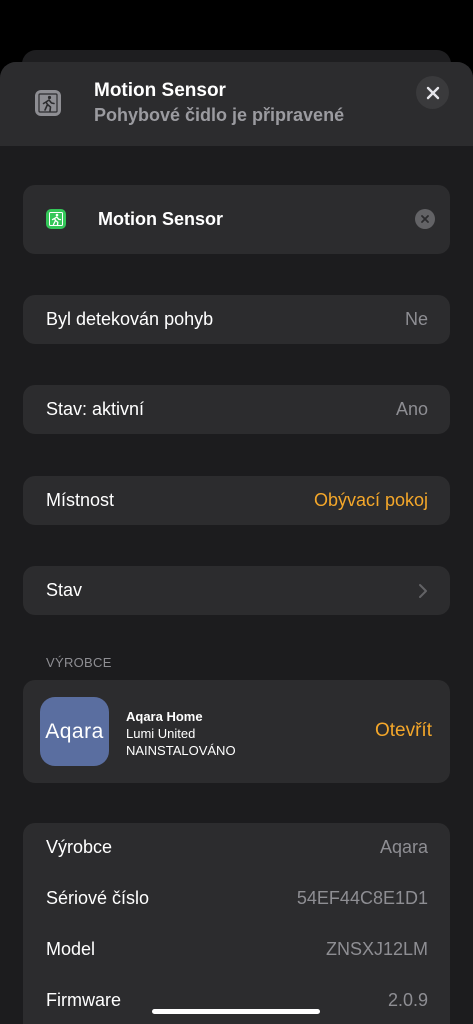  Describe the element at coordinates (236, 590) in the screenshot. I see `status-row: Stav` at that location.